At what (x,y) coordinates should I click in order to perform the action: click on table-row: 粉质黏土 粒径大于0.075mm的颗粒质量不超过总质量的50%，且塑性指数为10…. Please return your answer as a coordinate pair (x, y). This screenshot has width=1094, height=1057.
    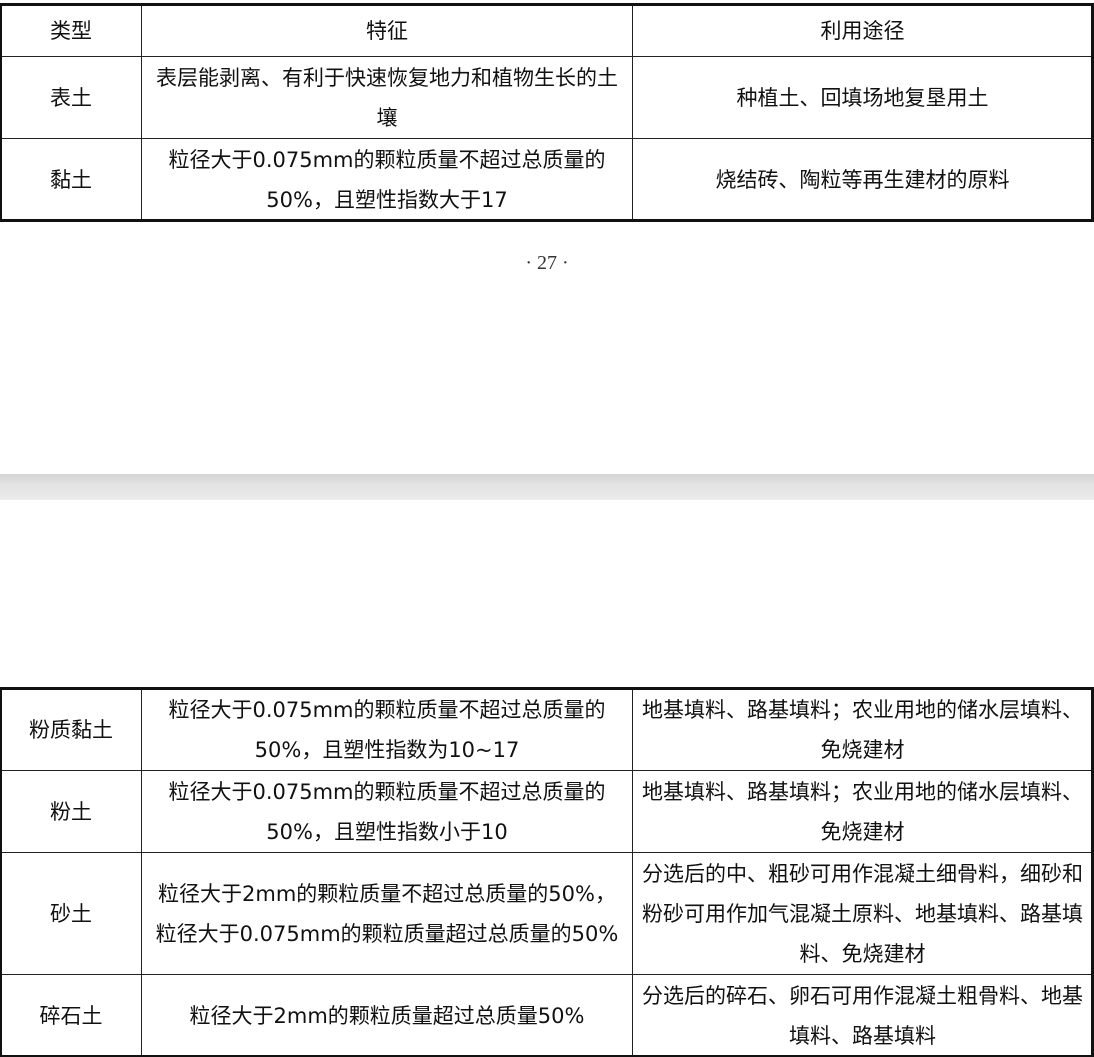
    Looking at the image, I should click on (546, 729).